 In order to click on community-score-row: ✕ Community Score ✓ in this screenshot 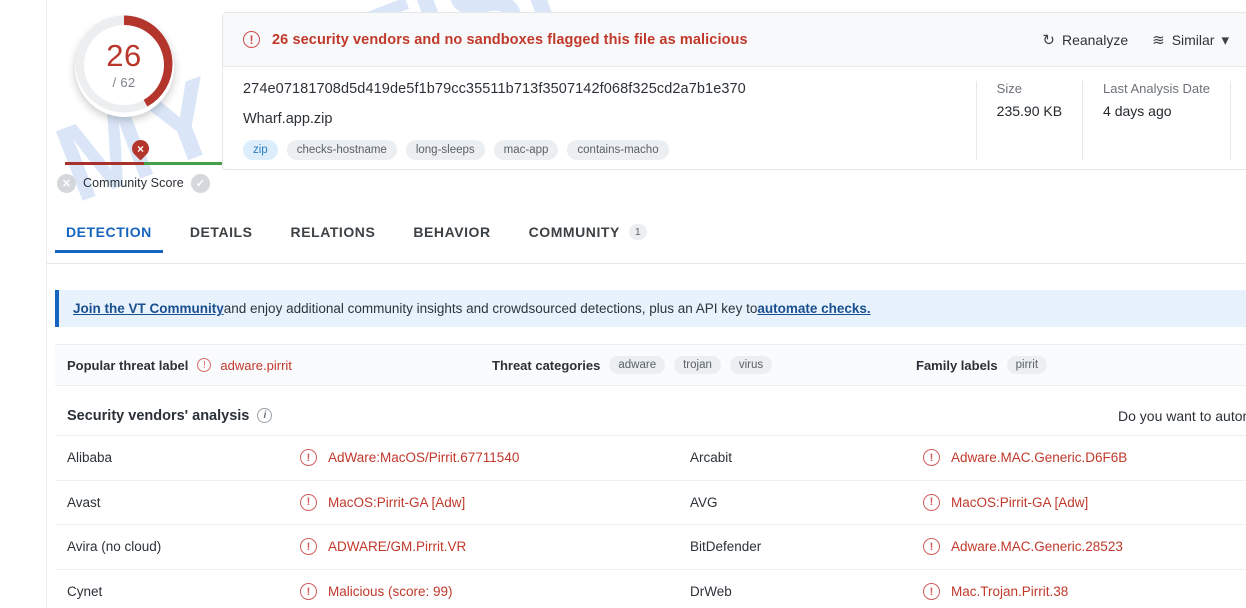, I will do `click(154, 183)`.